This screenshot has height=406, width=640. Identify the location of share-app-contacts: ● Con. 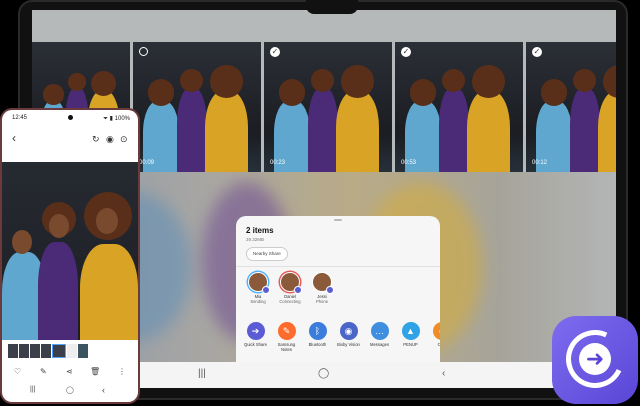
(434, 340).